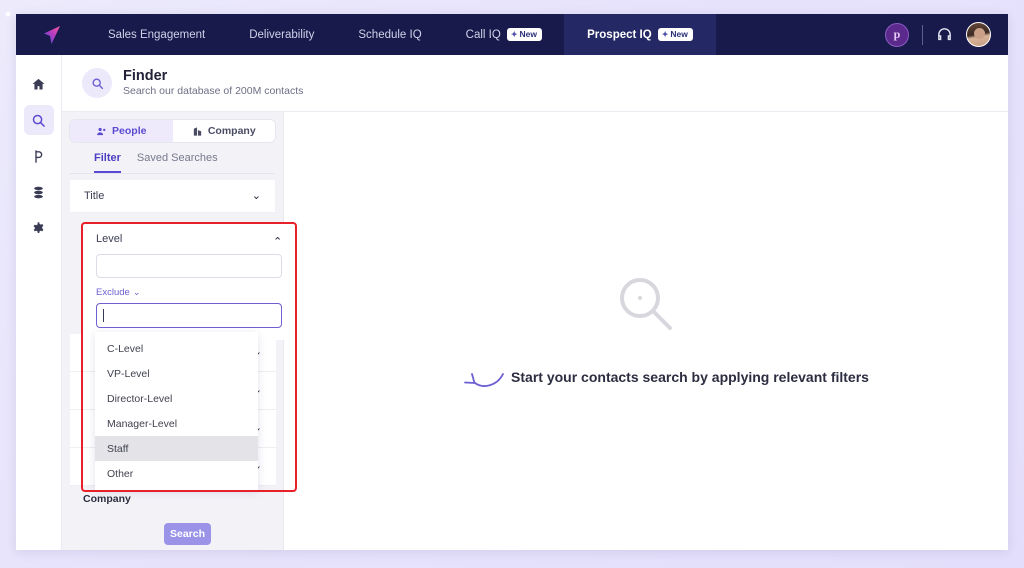  What do you see at coordinates (129, 131) in the screenshot?
I see `tab-people-label: People` at bounding box center [129, 131].